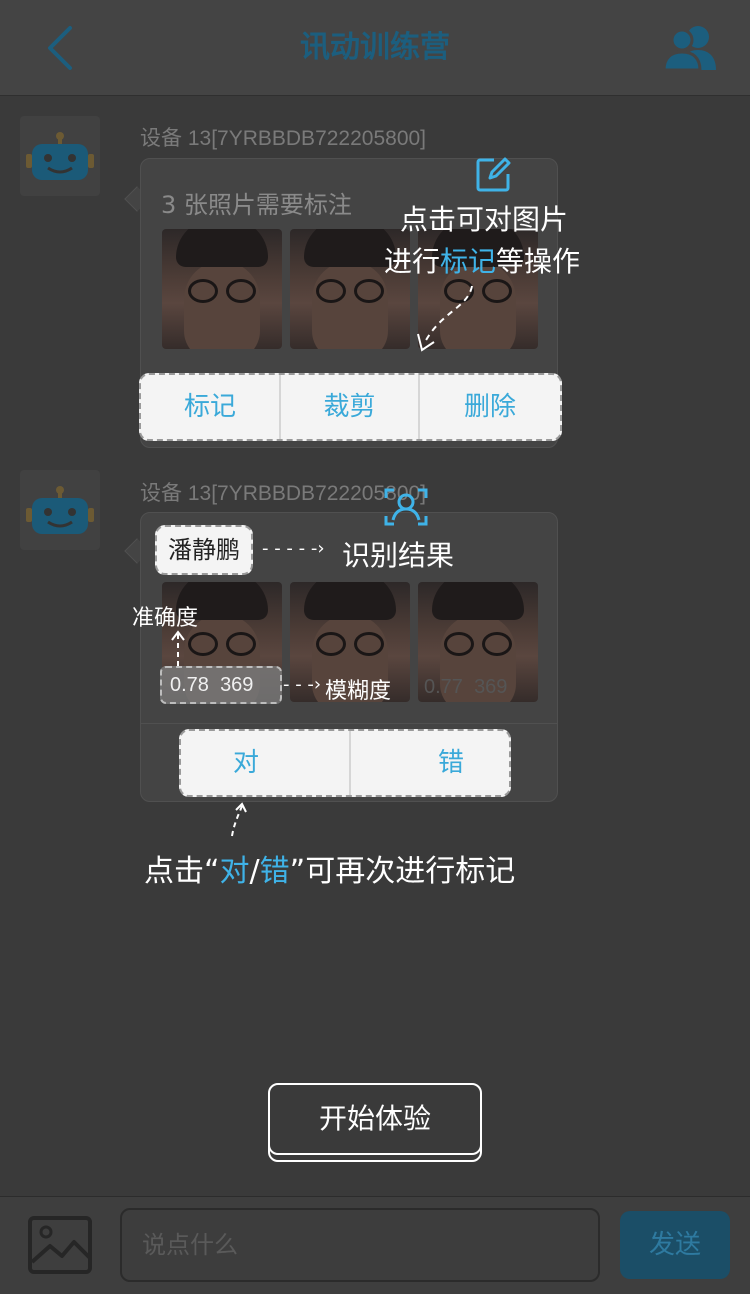 The width and height of the screenshot is (750, 1294). What do you see at coordinates (482, 261) in the screenshot?
I see `mark-note-line2: 进行标记等操作` at bounding box center [482, 261].